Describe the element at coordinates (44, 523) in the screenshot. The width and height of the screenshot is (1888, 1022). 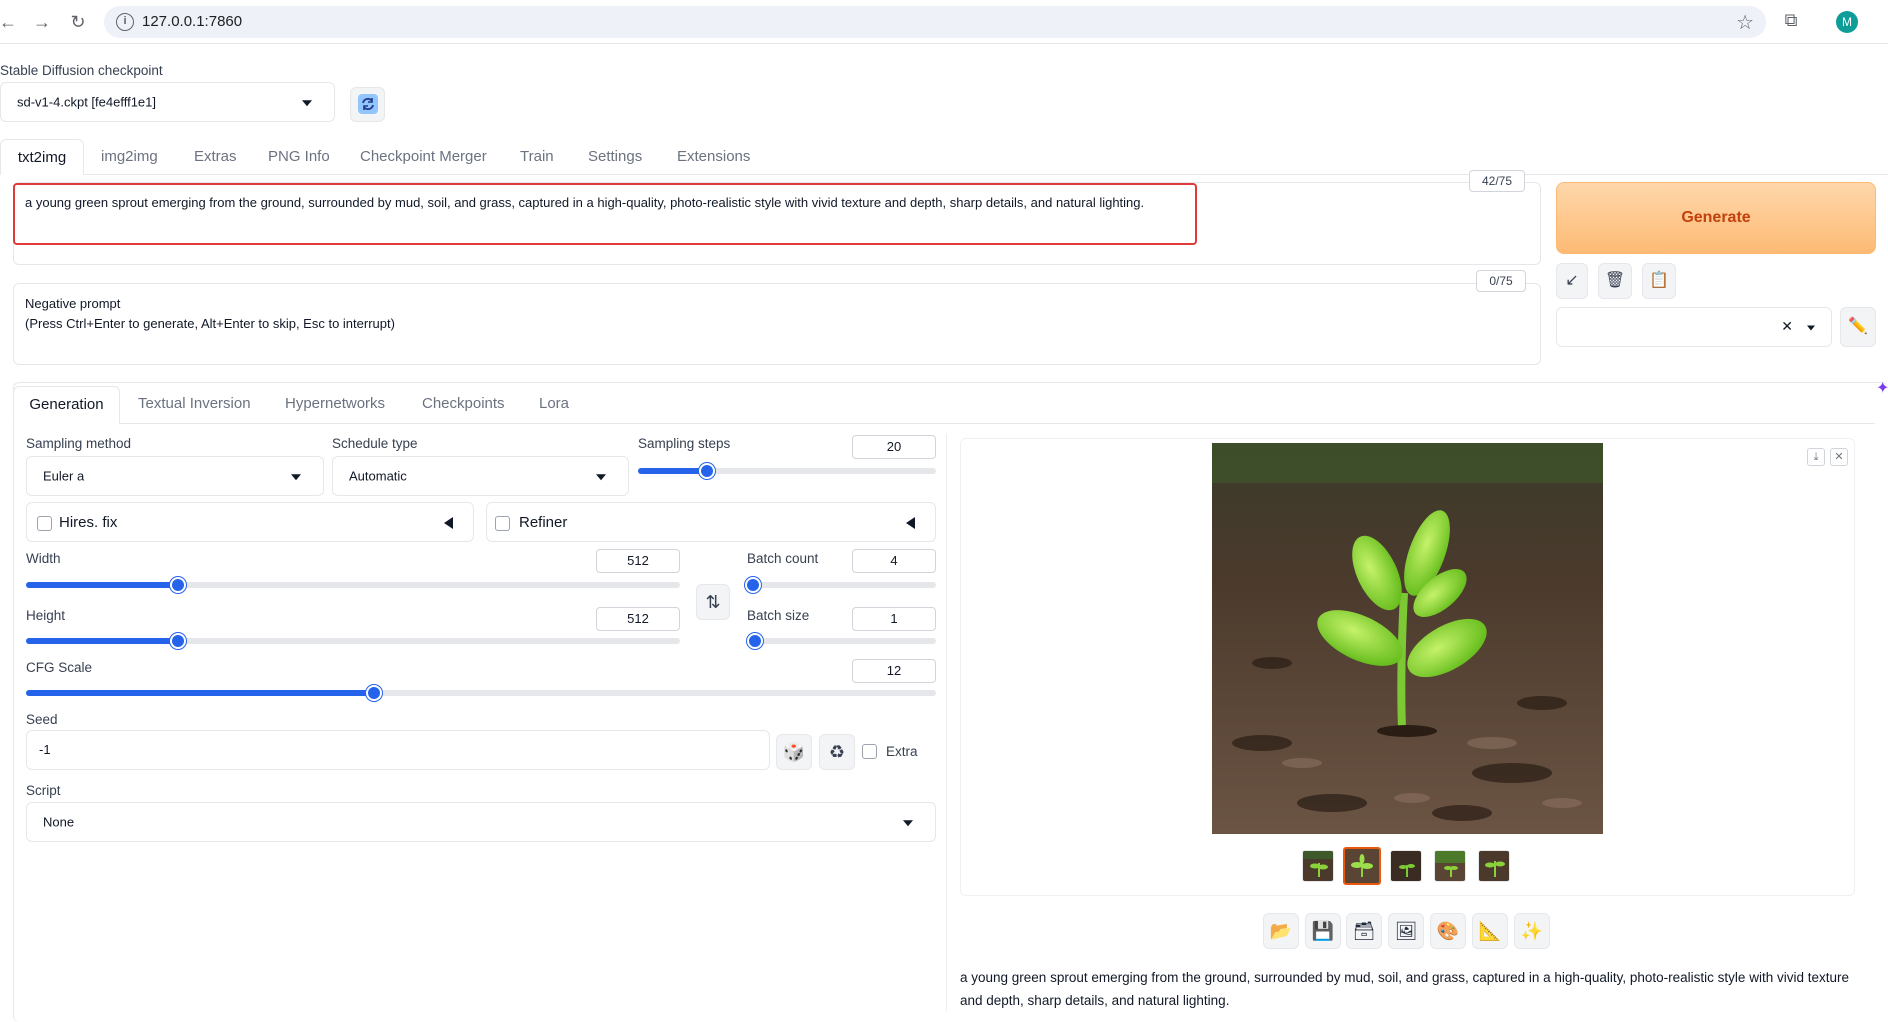
I see `hires-fix-checkbox` at that location.